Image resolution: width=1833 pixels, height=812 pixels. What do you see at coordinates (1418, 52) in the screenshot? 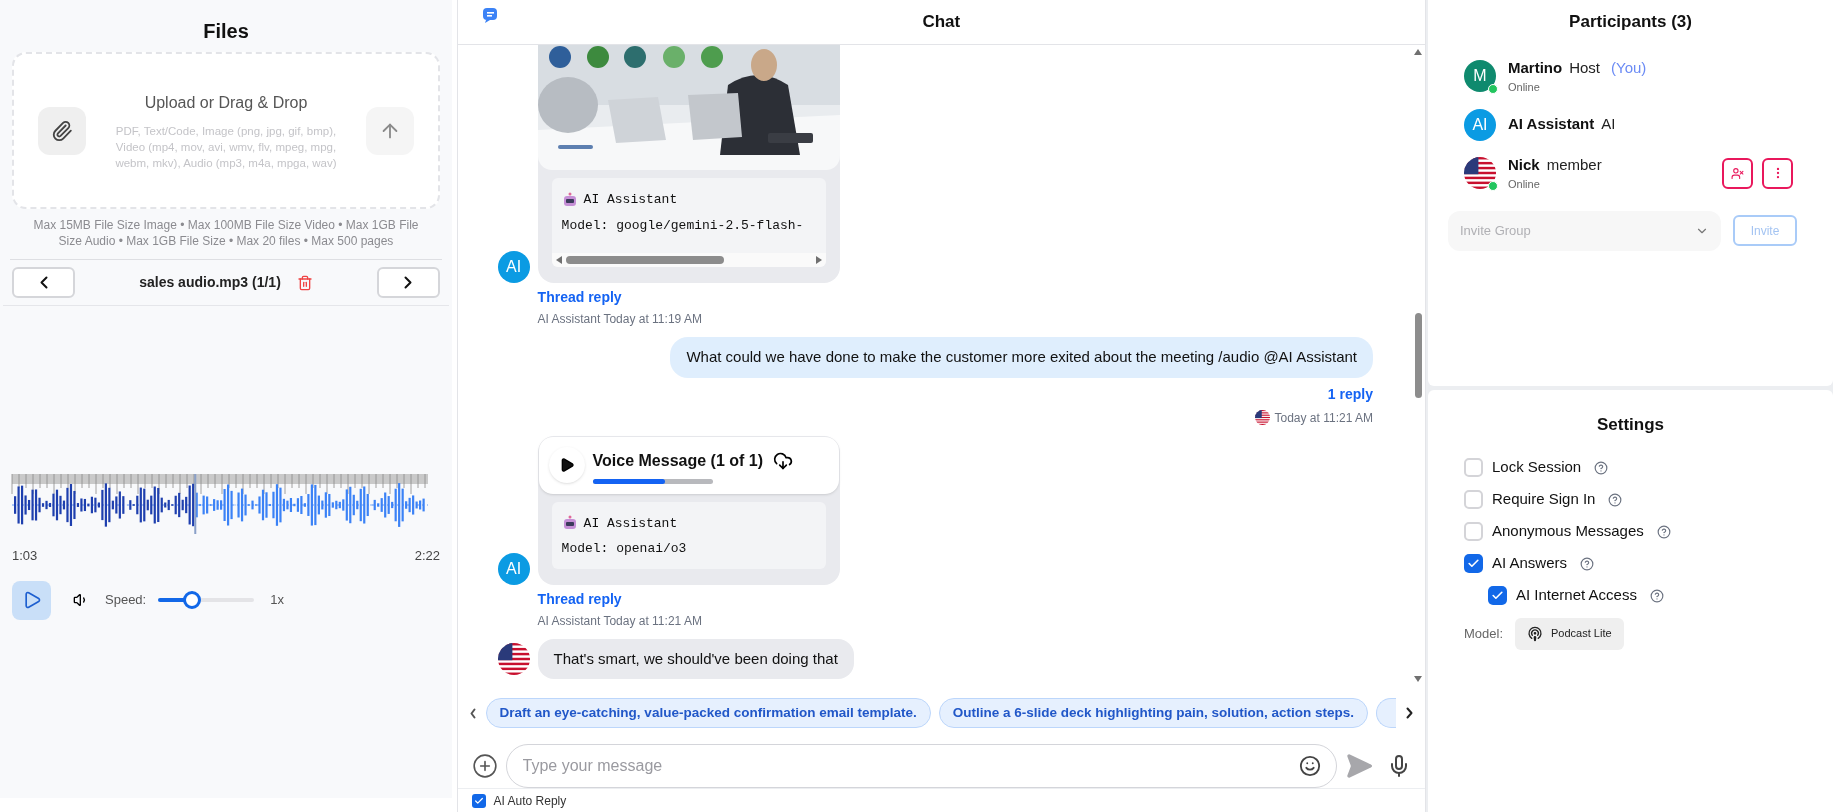
I see `scroll-up-icon` at bounding box center [1418, 52].